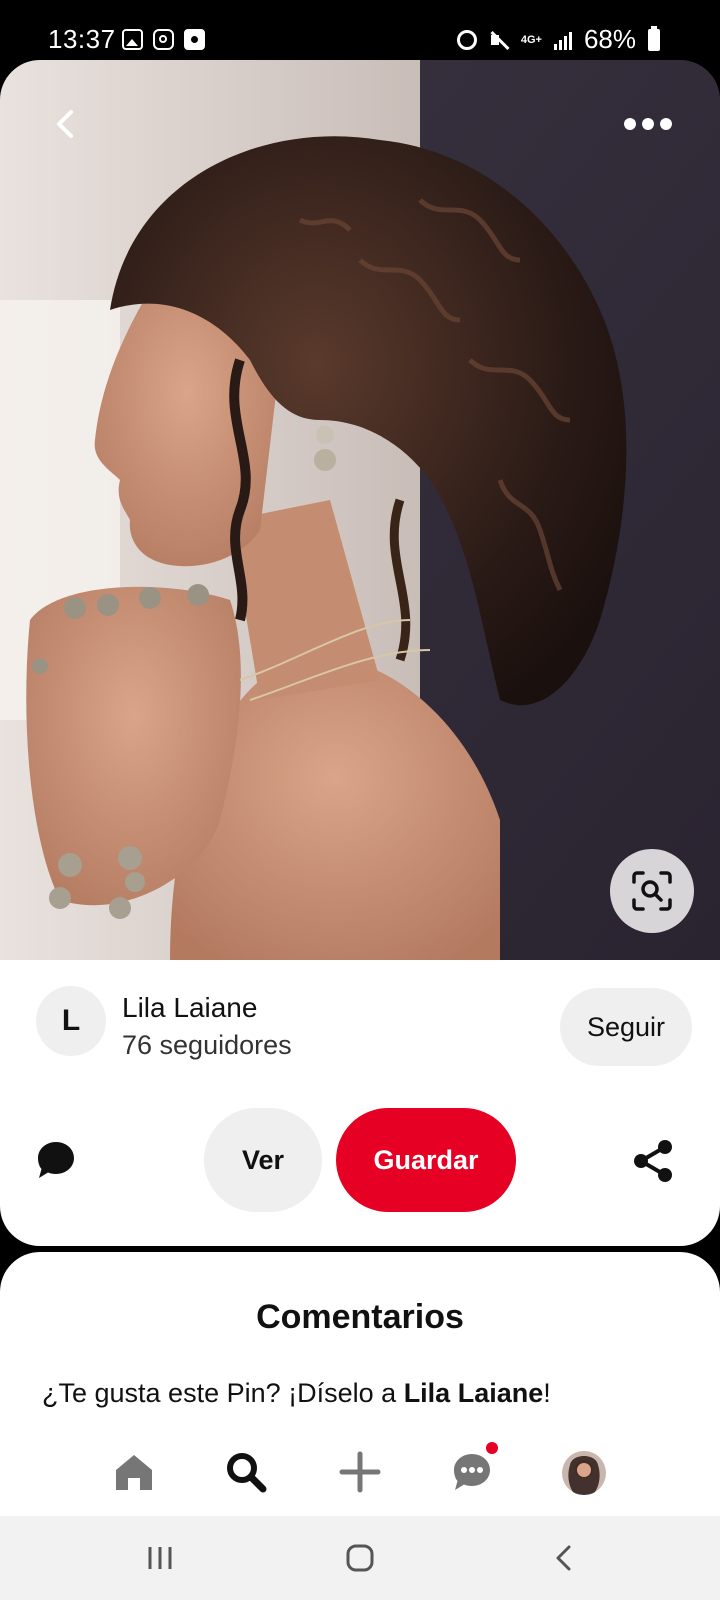 This screenshot has height=1600, width=720. I want to click on mute-icon, so click(499, 40).